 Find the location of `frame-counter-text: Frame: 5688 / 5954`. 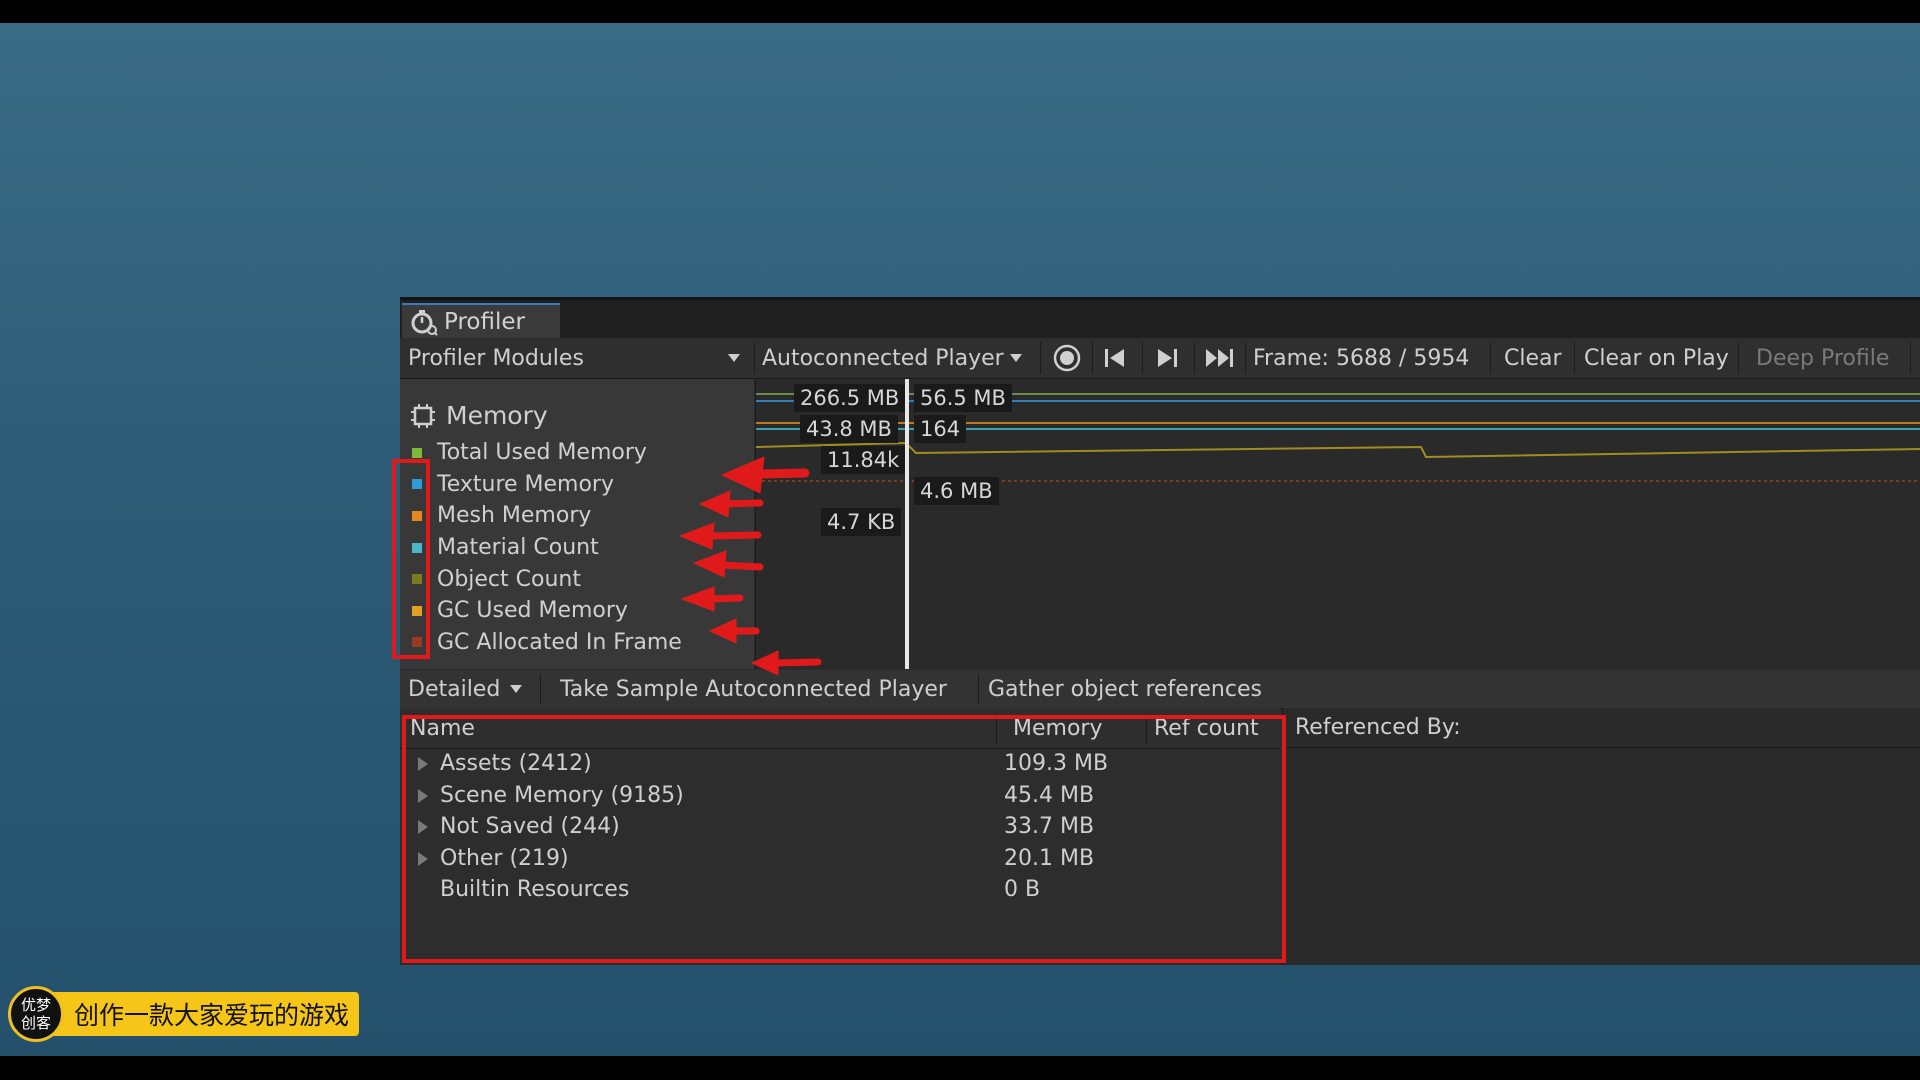

frame-counter-text: Frame: 5688 / 5954 is located at coordinates (1361, 358).